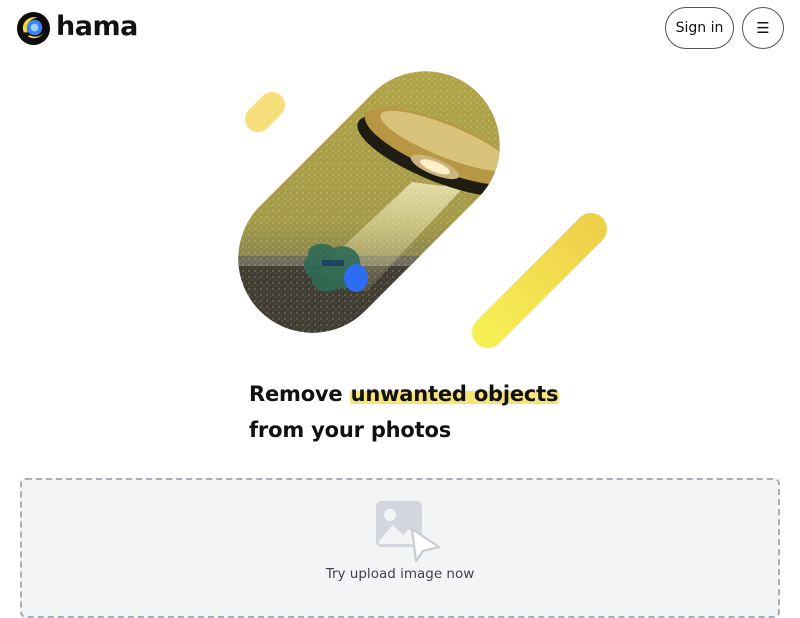 This screenshot has height=618, width=800. What do you see at coordinates (414, 412) in the screenshot?
I see `hero-headline: Remove unwanted objects from your photos` at bounding box center [414, 412].